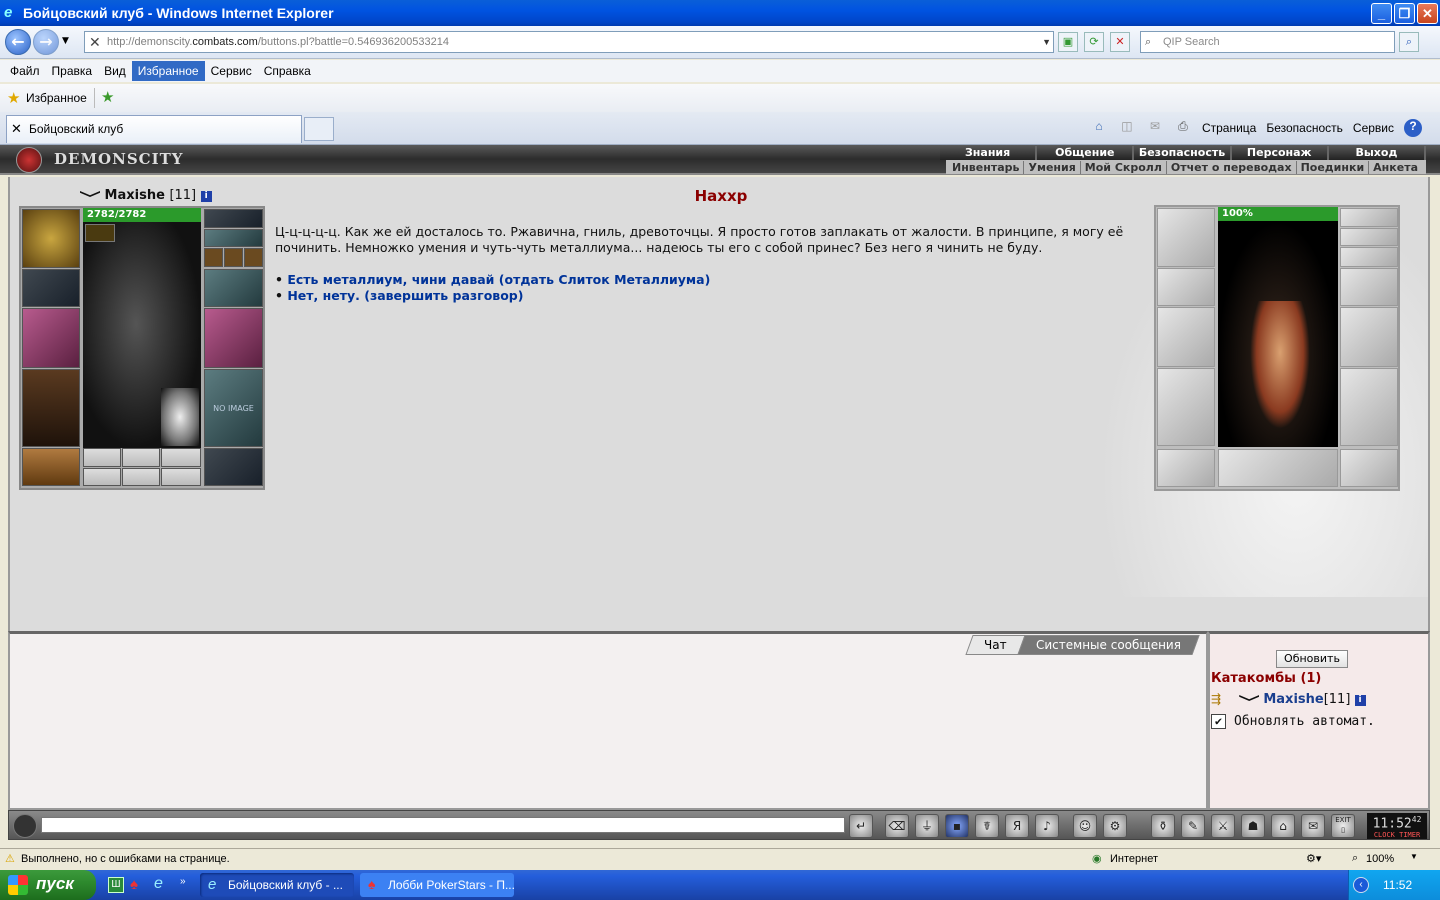 This screenshot has width=1440, height=900. Describe the element at coordinates (1369, 468) in the screenshot. I see `npc-boots-slot` at that location.